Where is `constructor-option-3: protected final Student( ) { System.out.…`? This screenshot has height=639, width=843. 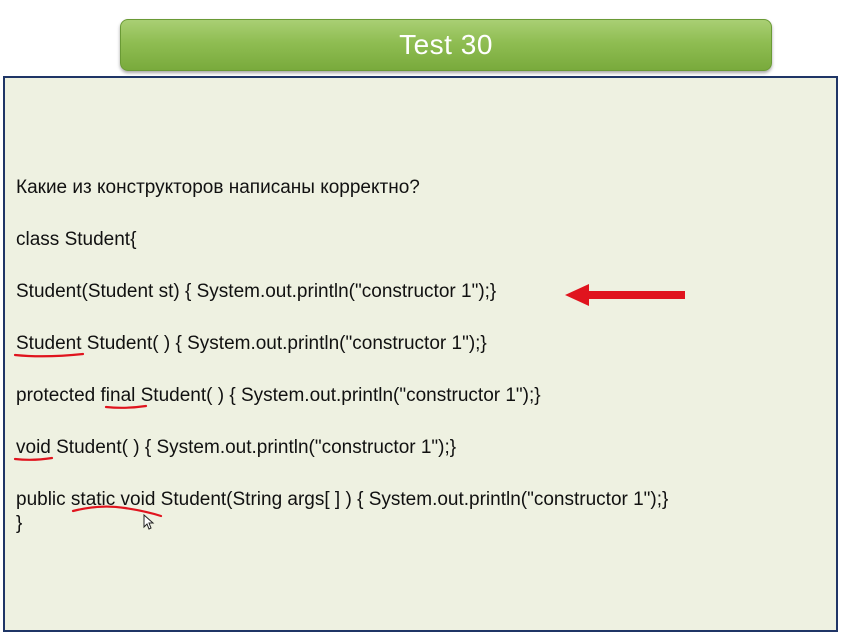 constructor-option-3: protected final Student( ) { System.out.… is located at coordinates (278, 395).